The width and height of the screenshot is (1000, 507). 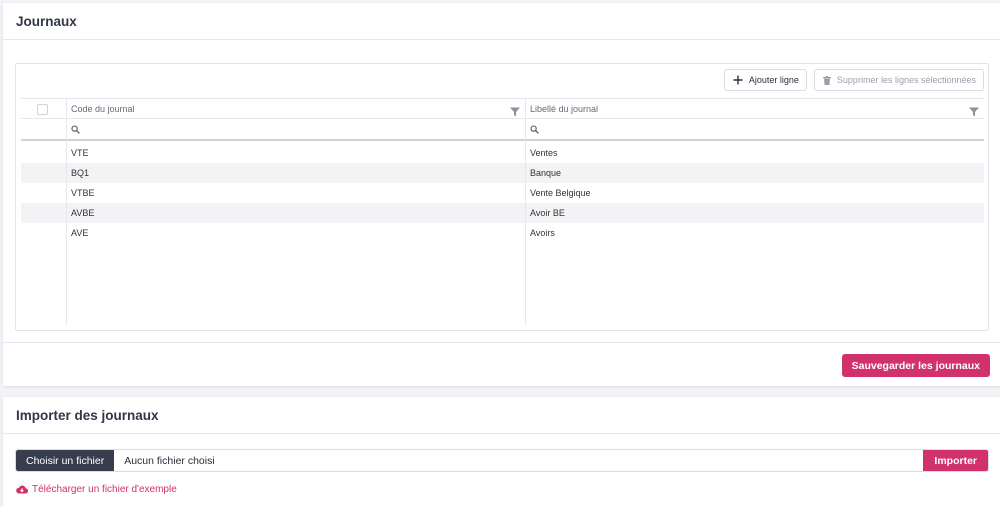 I want to click on cell-label: Avoirs, so click(x=542, y=233).